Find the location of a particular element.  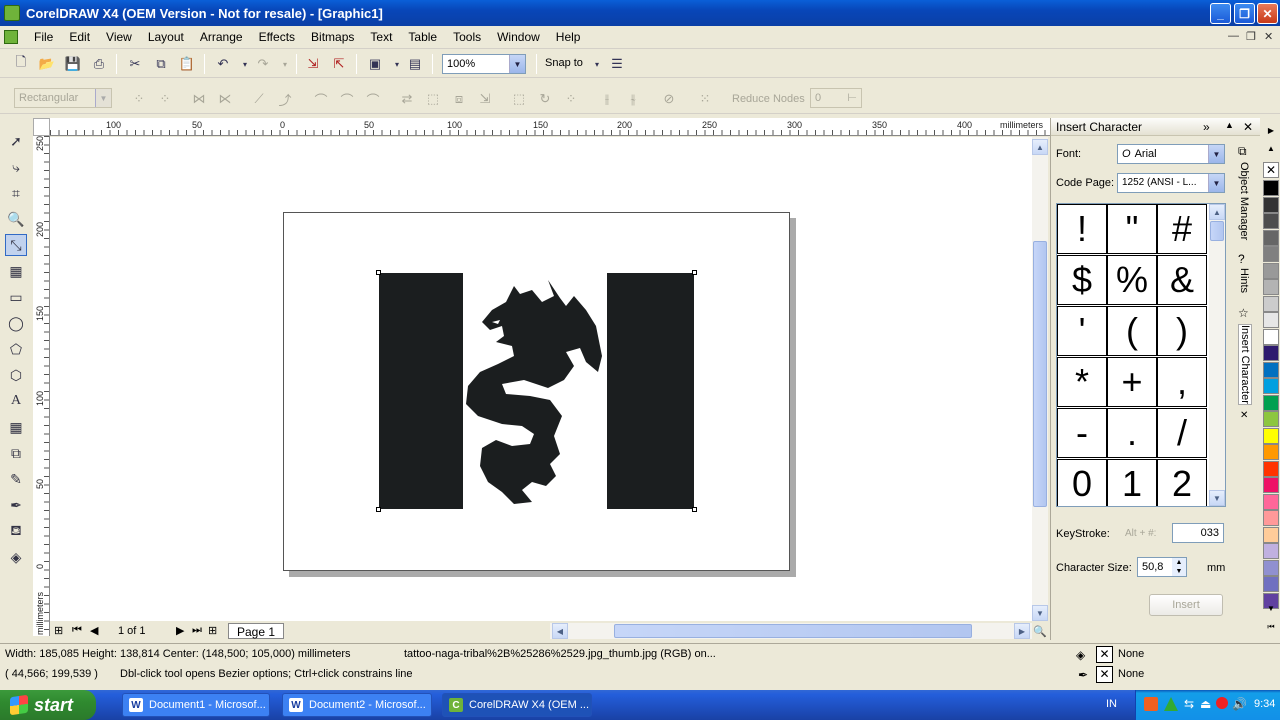

font-dropdown-icon: ▼ is located at coordinates (1216, 154).